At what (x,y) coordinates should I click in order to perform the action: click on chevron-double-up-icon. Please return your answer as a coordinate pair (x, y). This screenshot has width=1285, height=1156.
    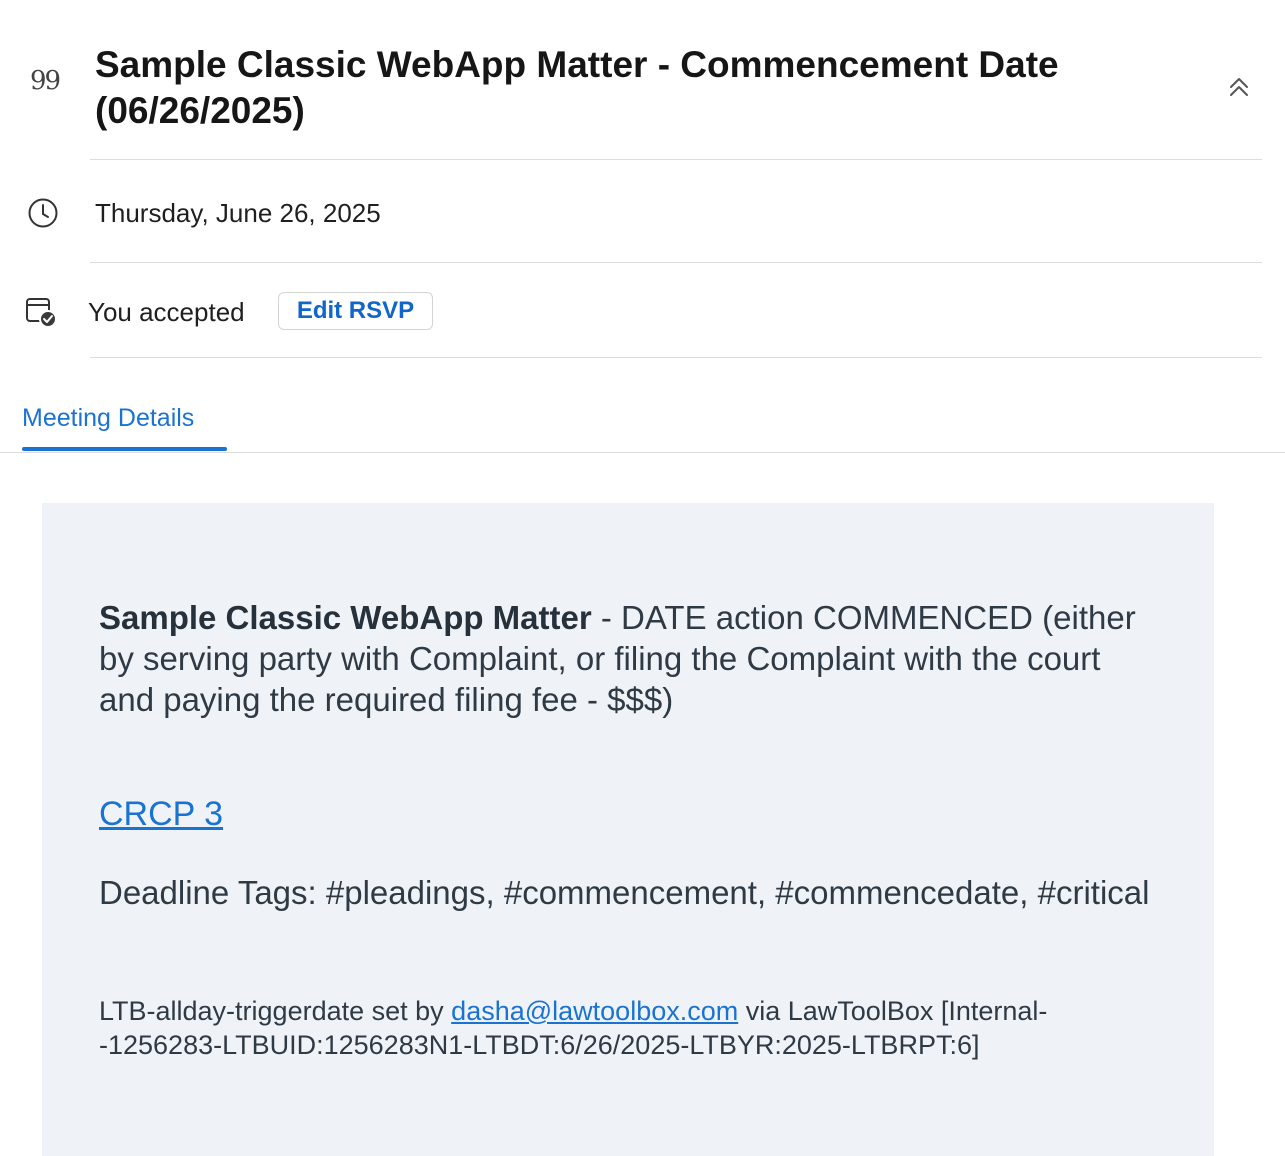
    Looking at the image, I should click on (1239, 87).